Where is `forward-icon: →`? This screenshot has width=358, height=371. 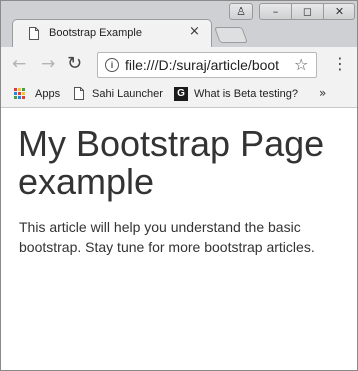
forward-icon: → is located at coordinates (48, 64).